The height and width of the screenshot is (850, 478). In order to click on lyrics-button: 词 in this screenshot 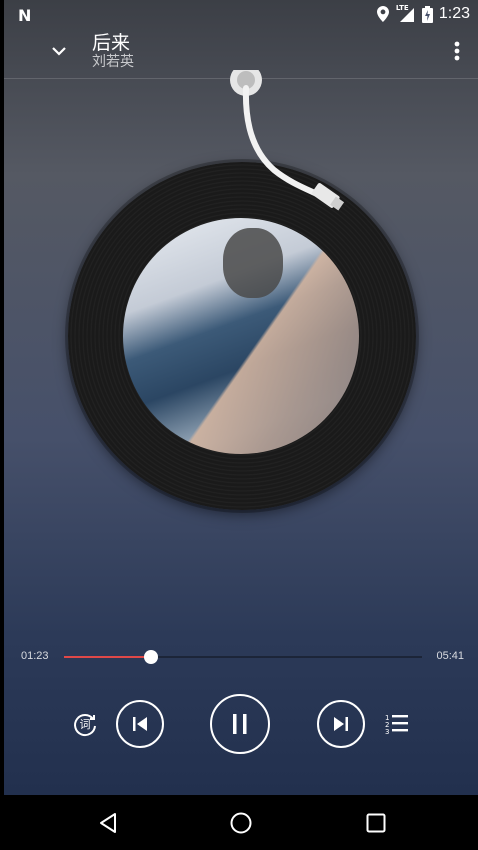, I will do `click(85, 724)`.